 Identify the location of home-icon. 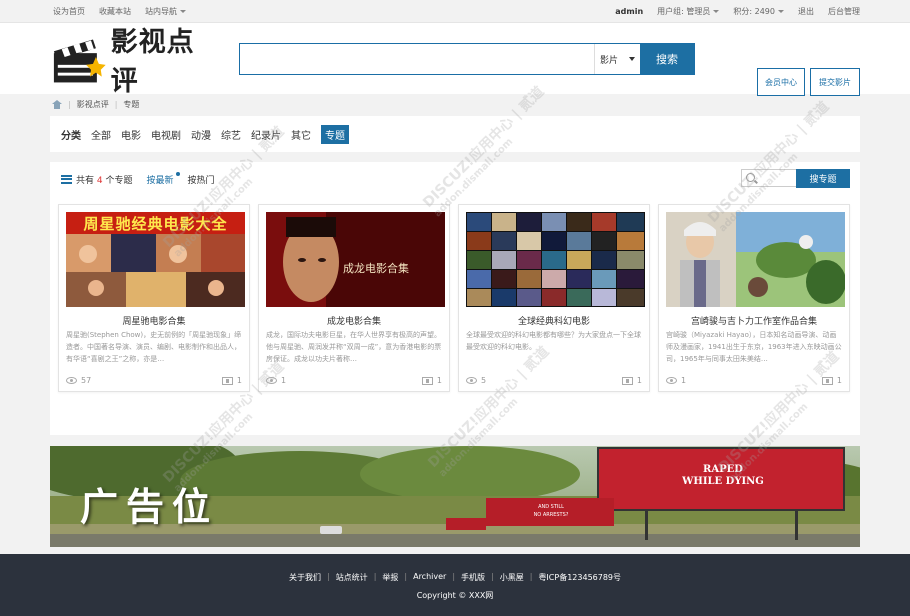
(57, 104).